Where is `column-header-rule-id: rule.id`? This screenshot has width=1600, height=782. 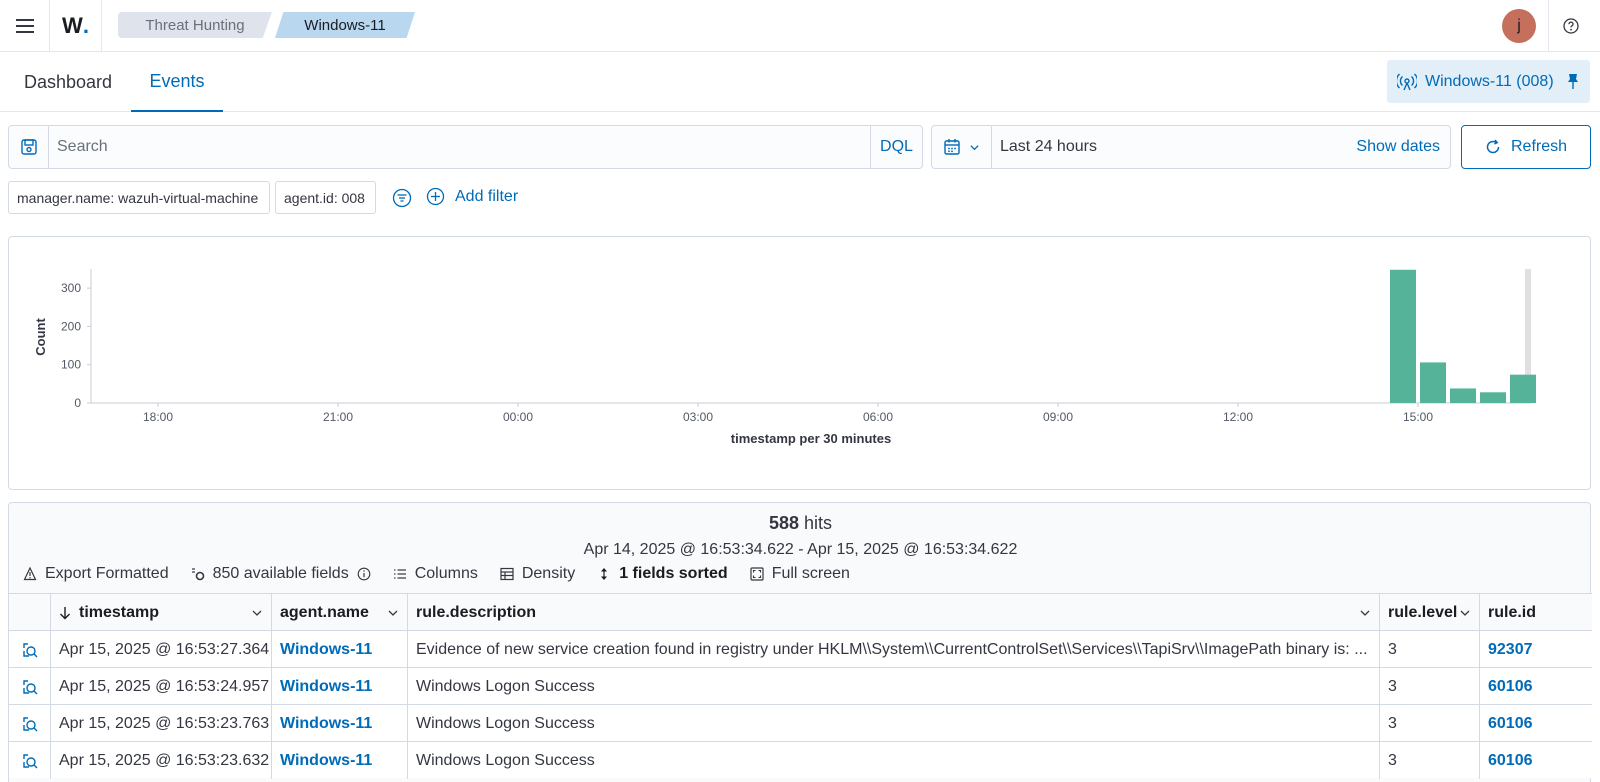
column-header-rule-id: rule.id is located at coordinates (1536, 612).